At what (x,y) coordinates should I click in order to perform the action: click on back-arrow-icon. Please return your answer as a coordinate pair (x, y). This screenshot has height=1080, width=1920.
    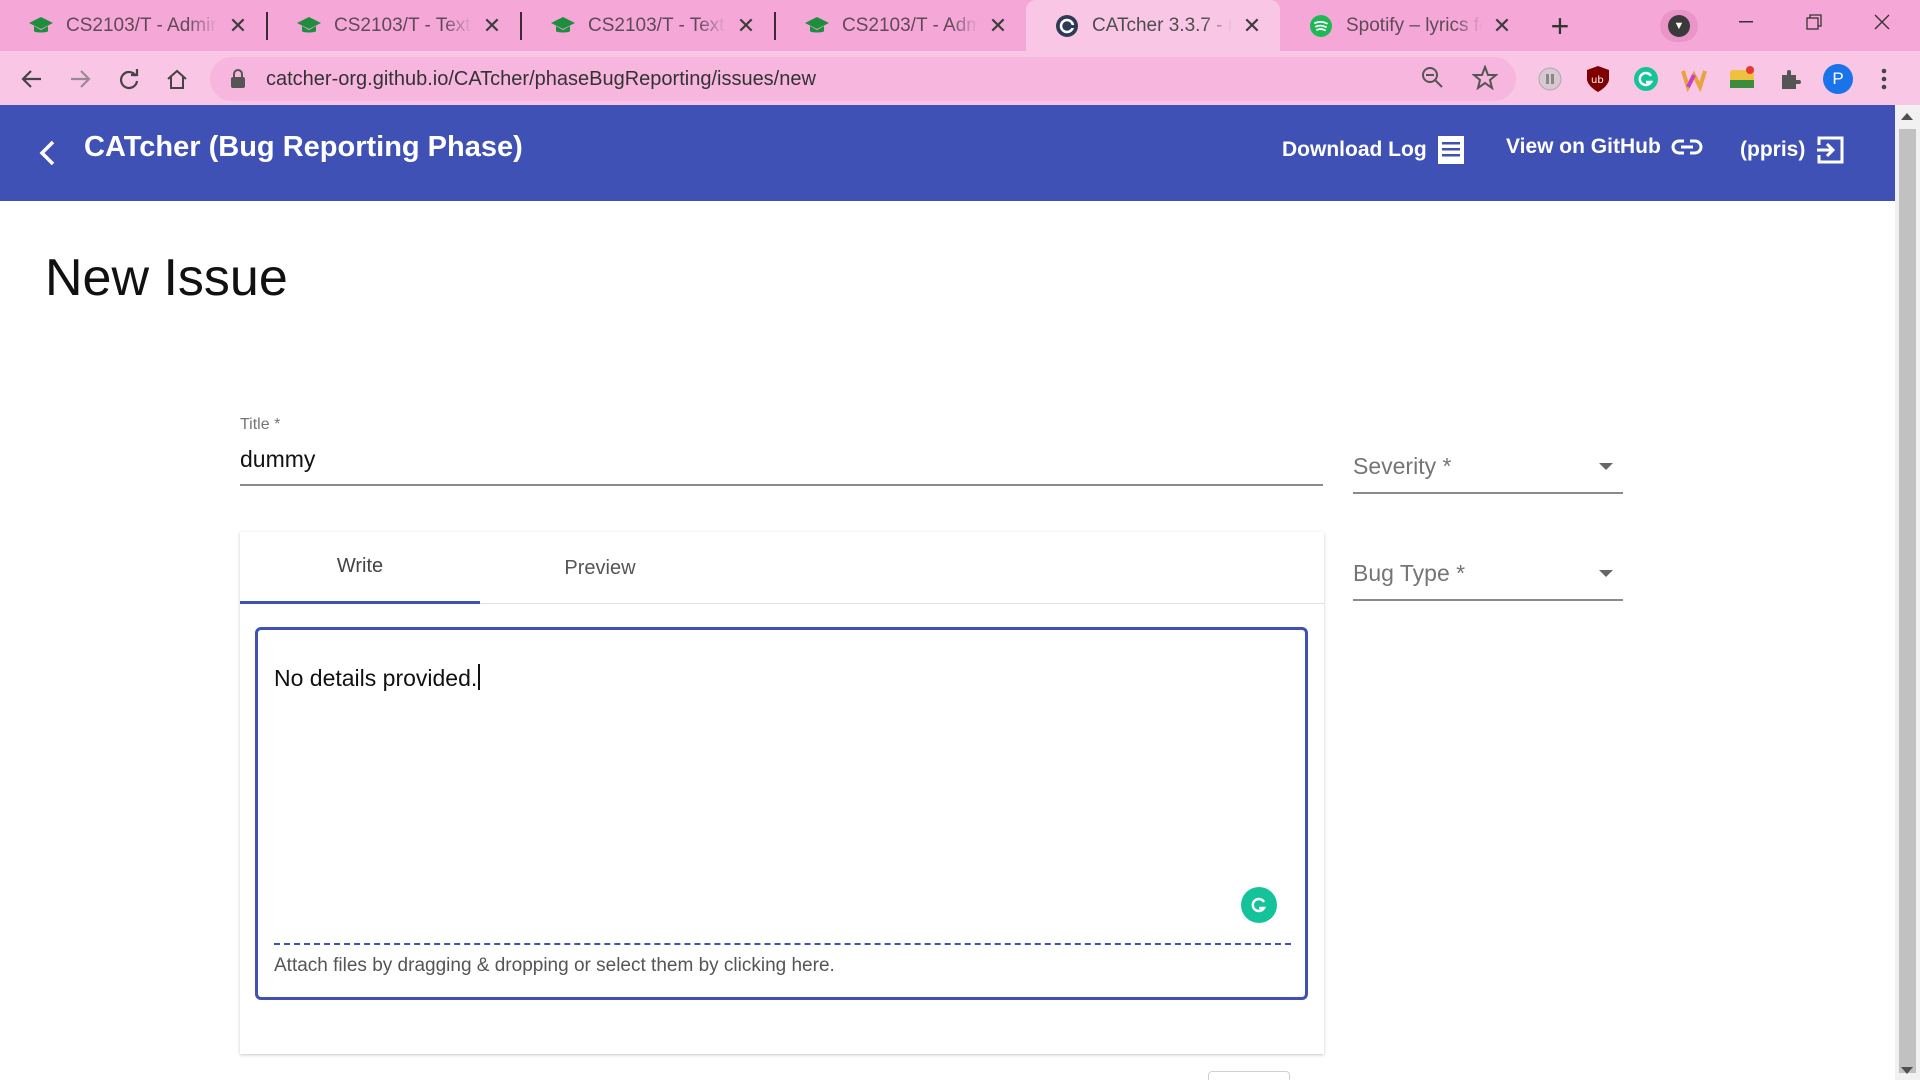
    Looking at the image, I should click on (48, 153).